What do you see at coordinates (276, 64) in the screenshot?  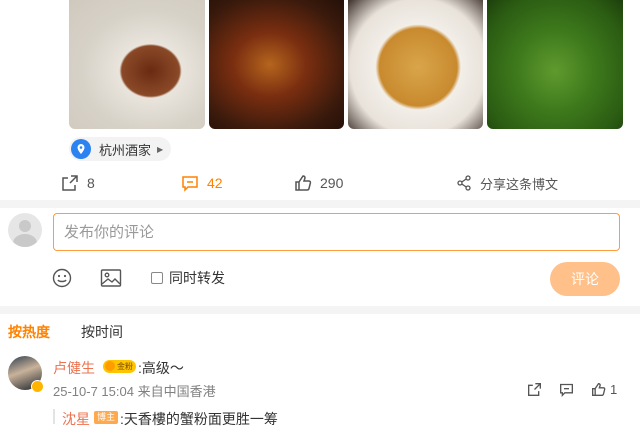 I see `photo-fish-in-sauce` at bounding box center [276, 64].